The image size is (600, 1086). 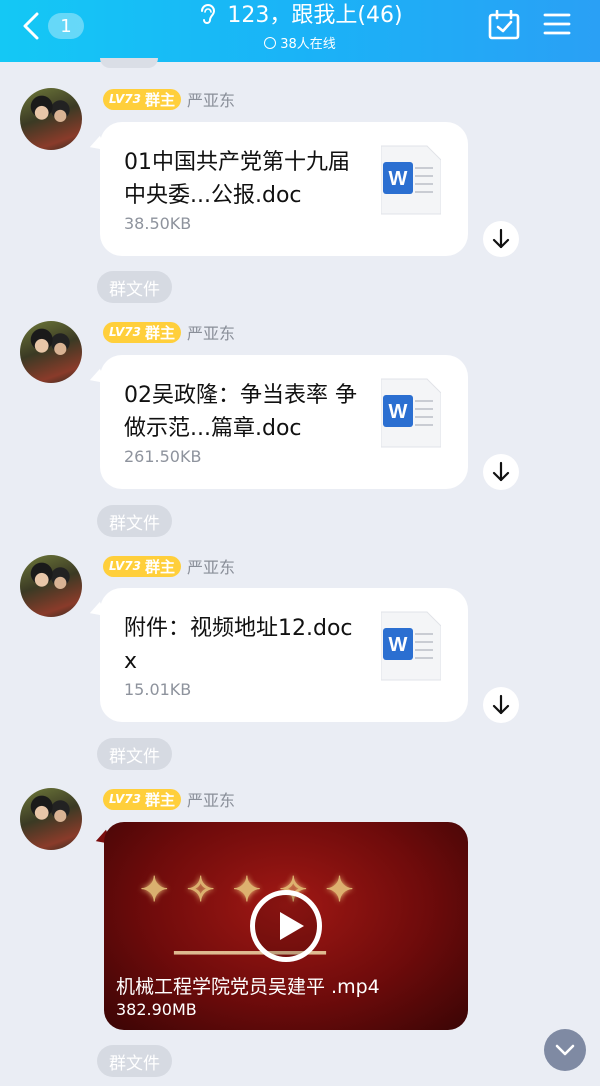 What do you see at coordinates (156, 1009) in the screenshot?
I see `video-size: 382.90MB` at bounding box center [156, 1009].